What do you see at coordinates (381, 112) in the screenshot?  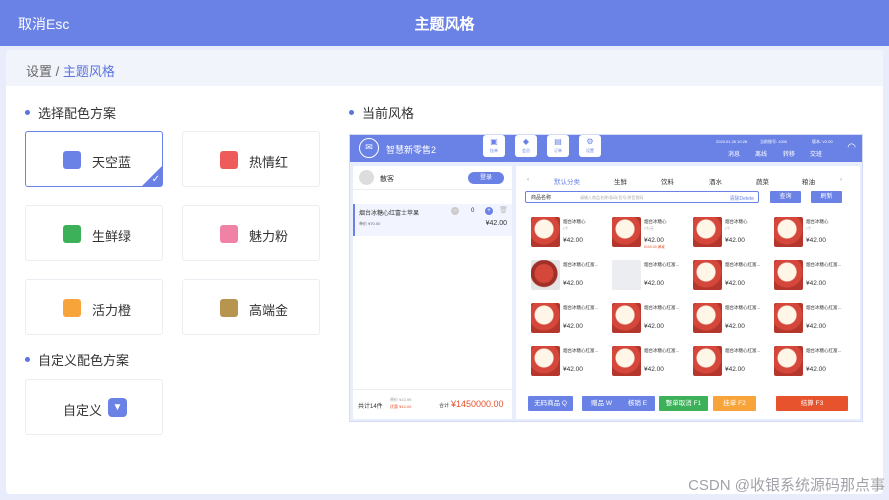 I see `section-title-preview: 当前风格` at bounding box center [381, 112].